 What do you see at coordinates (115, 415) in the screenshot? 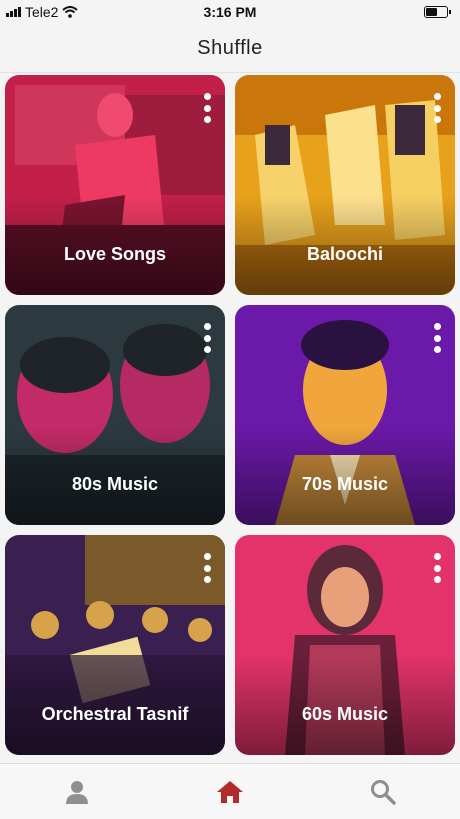
I see `playlist-card-80s-music: 80s Music` at bounding box center [115, 415].